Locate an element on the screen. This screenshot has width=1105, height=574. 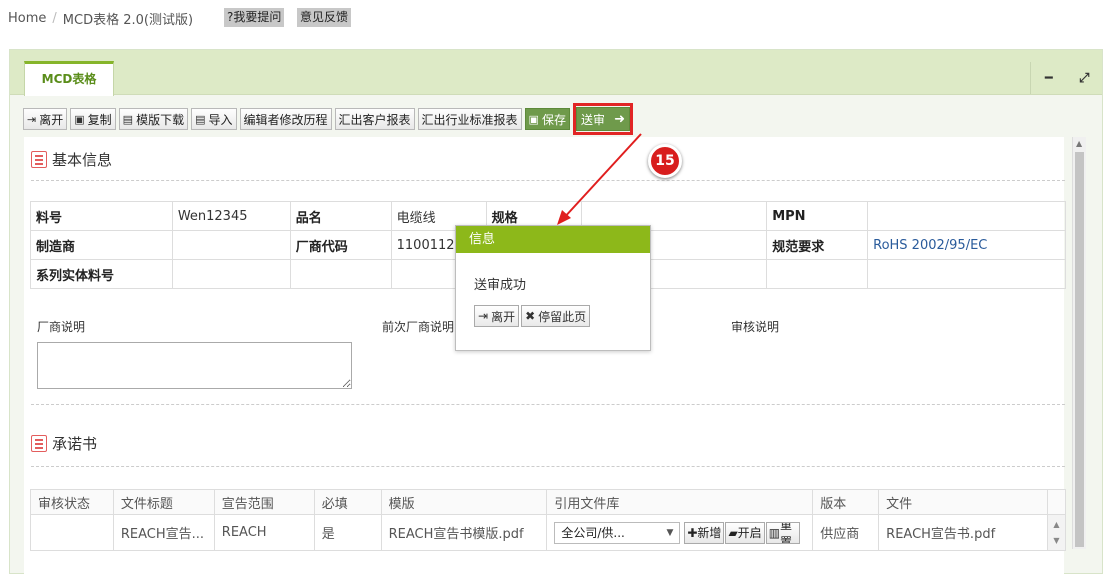
leave-button: ⇥ 离开 is located at coordinates (45, 119).